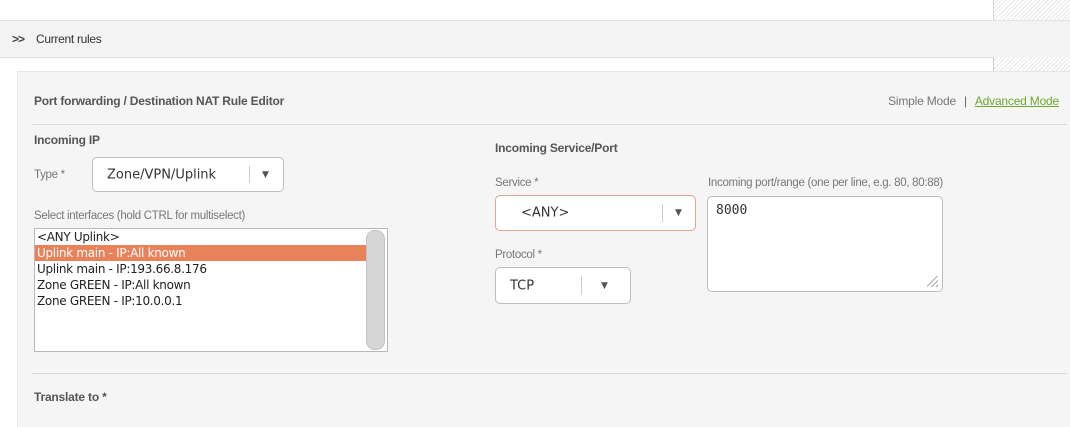 The width and height of the screenshot is (1070, 427). What do you see at coordinates (1031, 64) in the screenshot?
I see `hatched-corner-bottom` at bounding box center [1031, 64].